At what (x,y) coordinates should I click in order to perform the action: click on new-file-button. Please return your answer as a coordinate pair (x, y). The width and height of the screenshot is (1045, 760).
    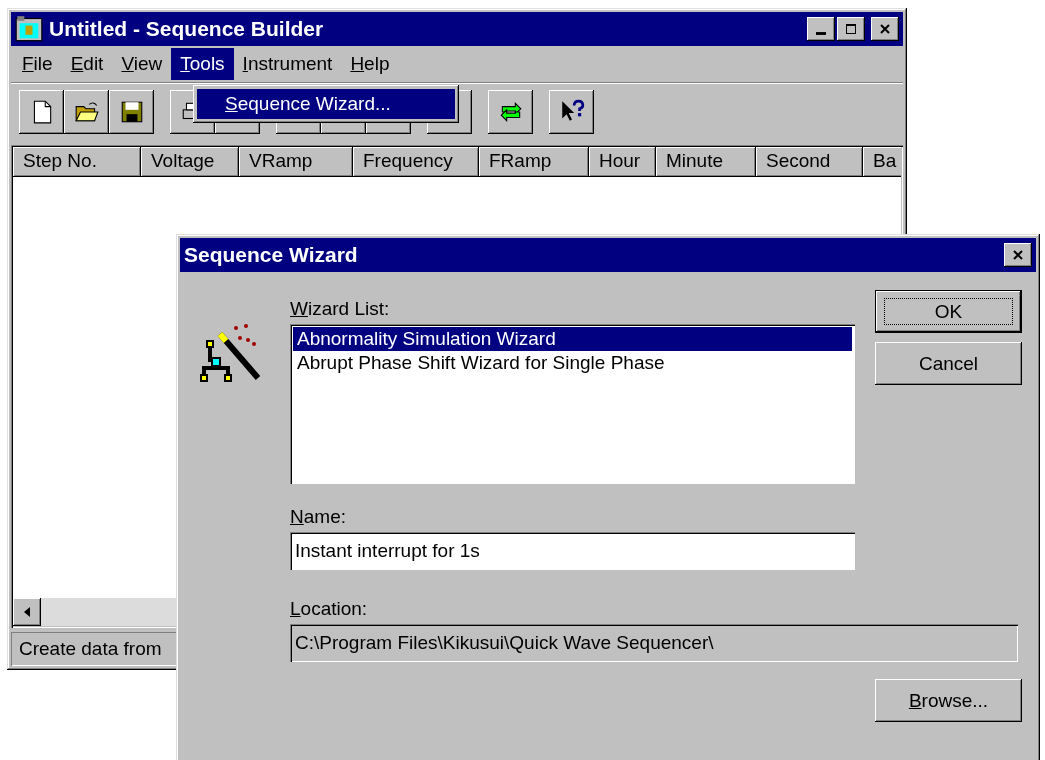
    Looking at the image, I should click on (41, 112).